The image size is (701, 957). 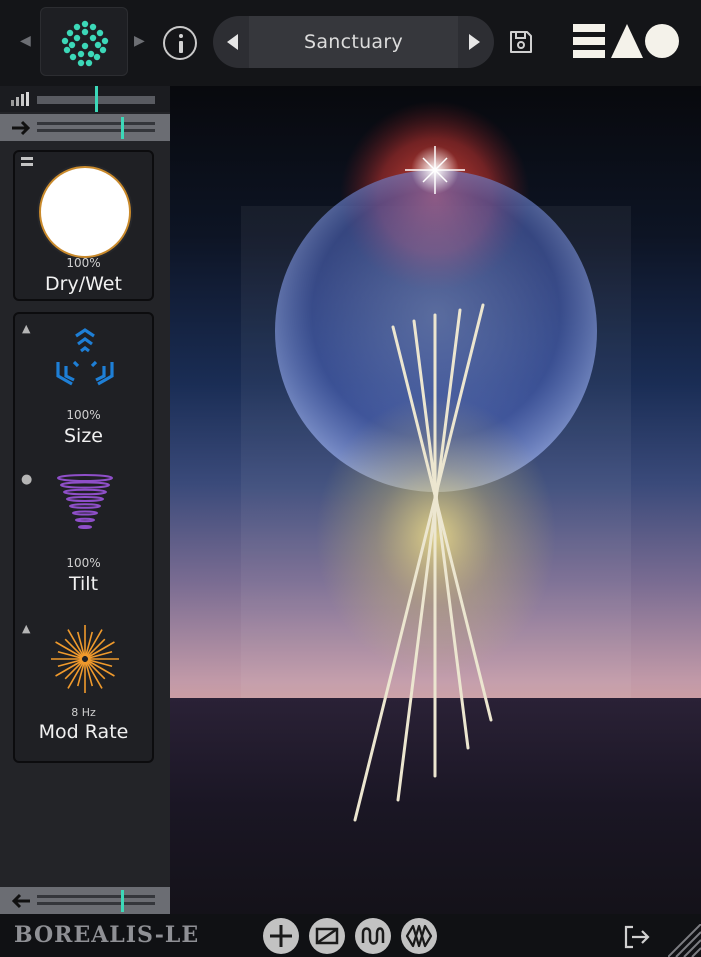 I want to click on wave-icon, so click(x=373, y=936).